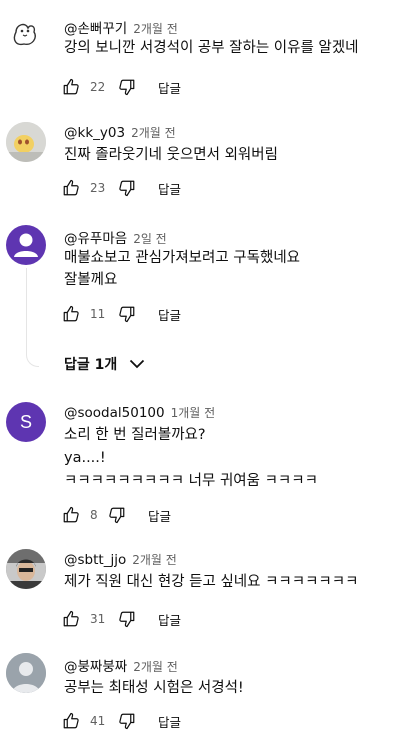 This screenshot has height=741, width=415. I want to click on avatar: S, so click(26, 422).